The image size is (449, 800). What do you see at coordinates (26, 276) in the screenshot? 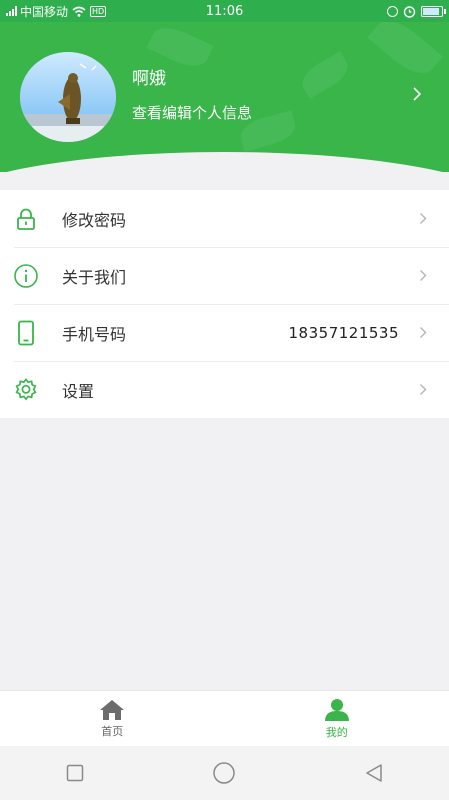
I see `info-icon` at bounding box center [26, 276].